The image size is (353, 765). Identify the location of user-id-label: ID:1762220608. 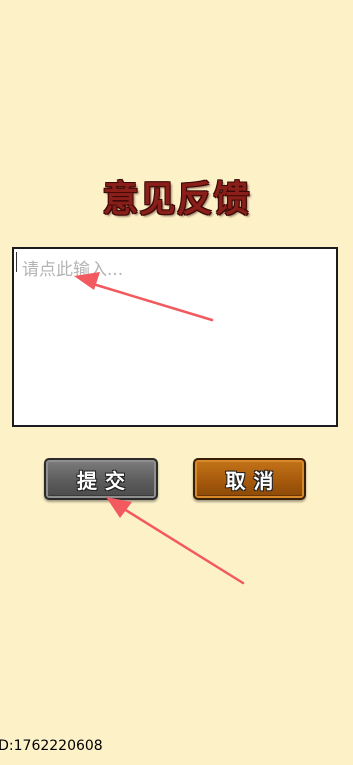
(51, 746).